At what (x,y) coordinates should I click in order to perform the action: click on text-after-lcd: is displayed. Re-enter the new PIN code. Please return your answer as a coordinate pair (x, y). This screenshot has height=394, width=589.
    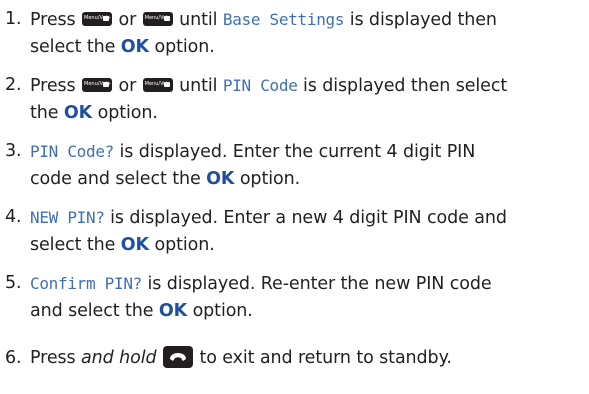
    Looking at the image, I should click on (319, 284).